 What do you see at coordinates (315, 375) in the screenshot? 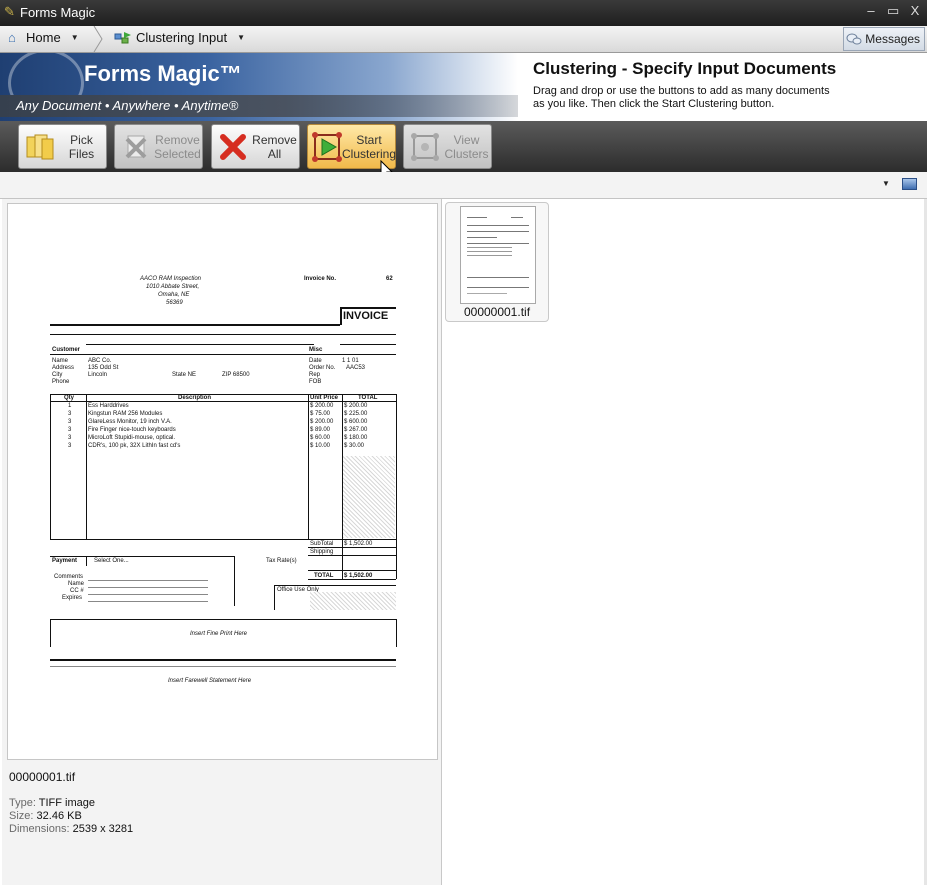
I see `invoice-rep-label: Rep` at bounding box center [315, 375].